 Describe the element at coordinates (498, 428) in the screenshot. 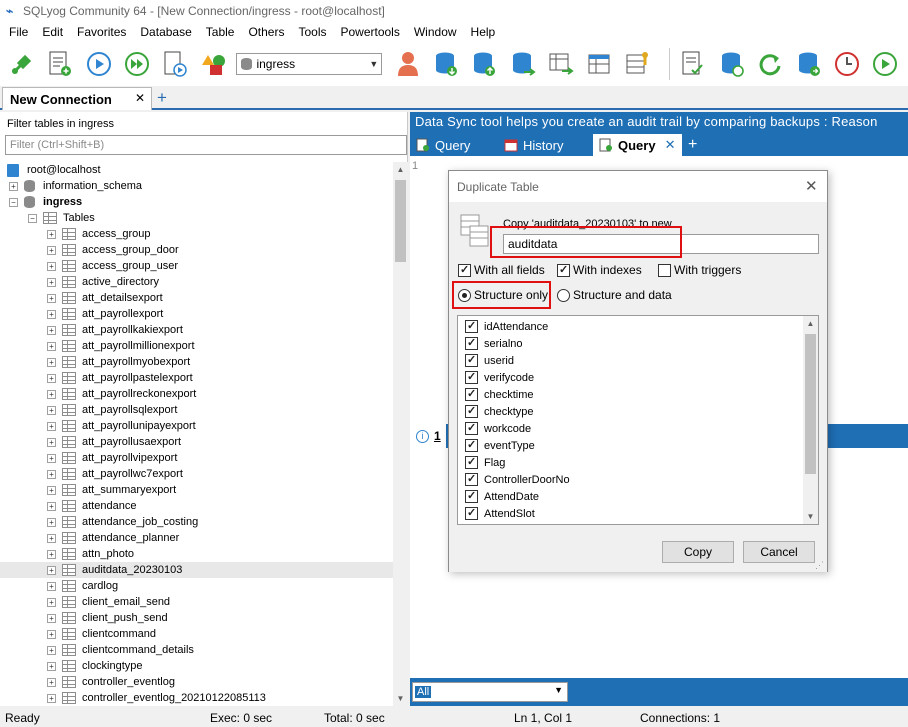

I see `field-checkbox-row: workcode` at that location.